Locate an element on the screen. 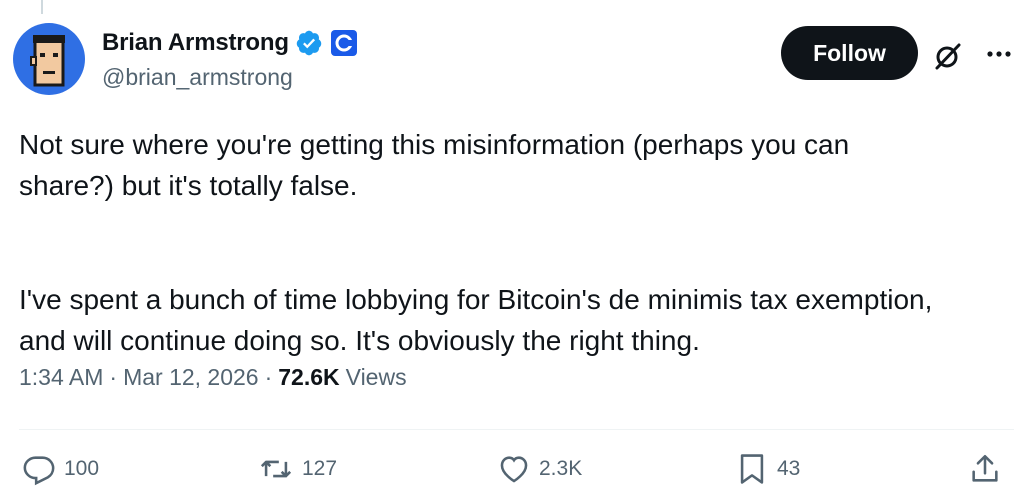 This screenshot has width=1024, height=503. repost-icon is located at coordinates (276, 469).